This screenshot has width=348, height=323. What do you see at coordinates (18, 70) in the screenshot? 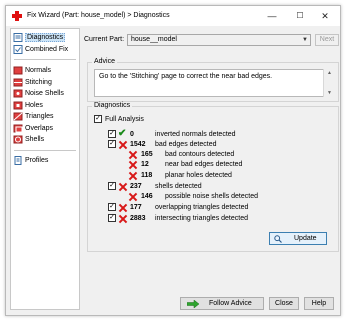
I see `normals-icon` at bounding box center [18, 70].